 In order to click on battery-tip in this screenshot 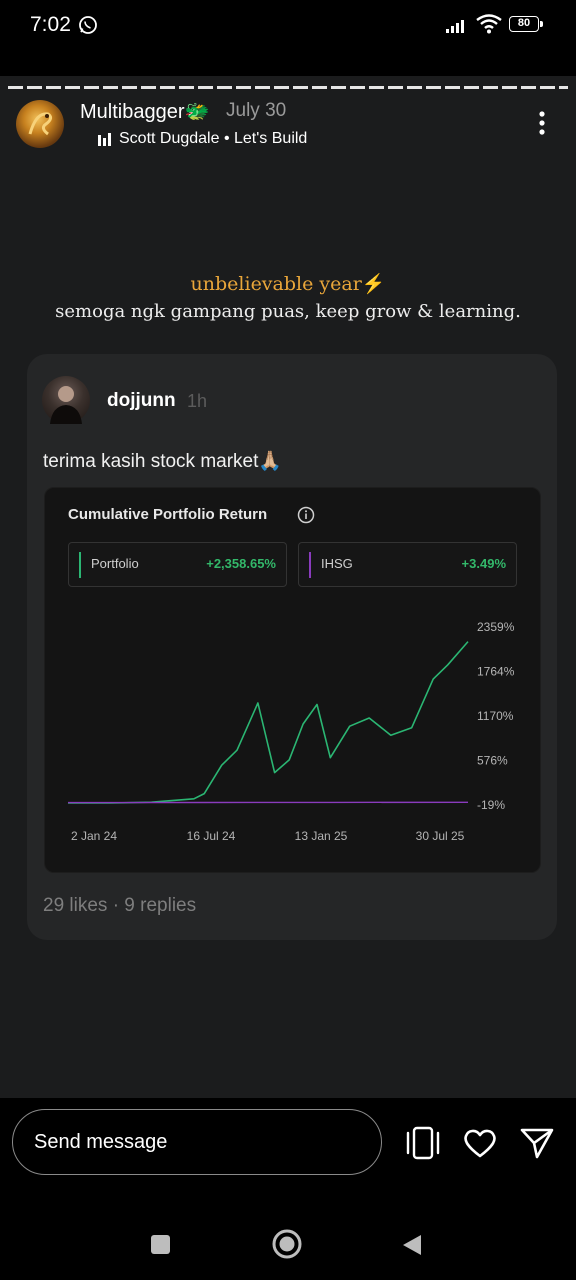, I will do `click(541, 24)`.